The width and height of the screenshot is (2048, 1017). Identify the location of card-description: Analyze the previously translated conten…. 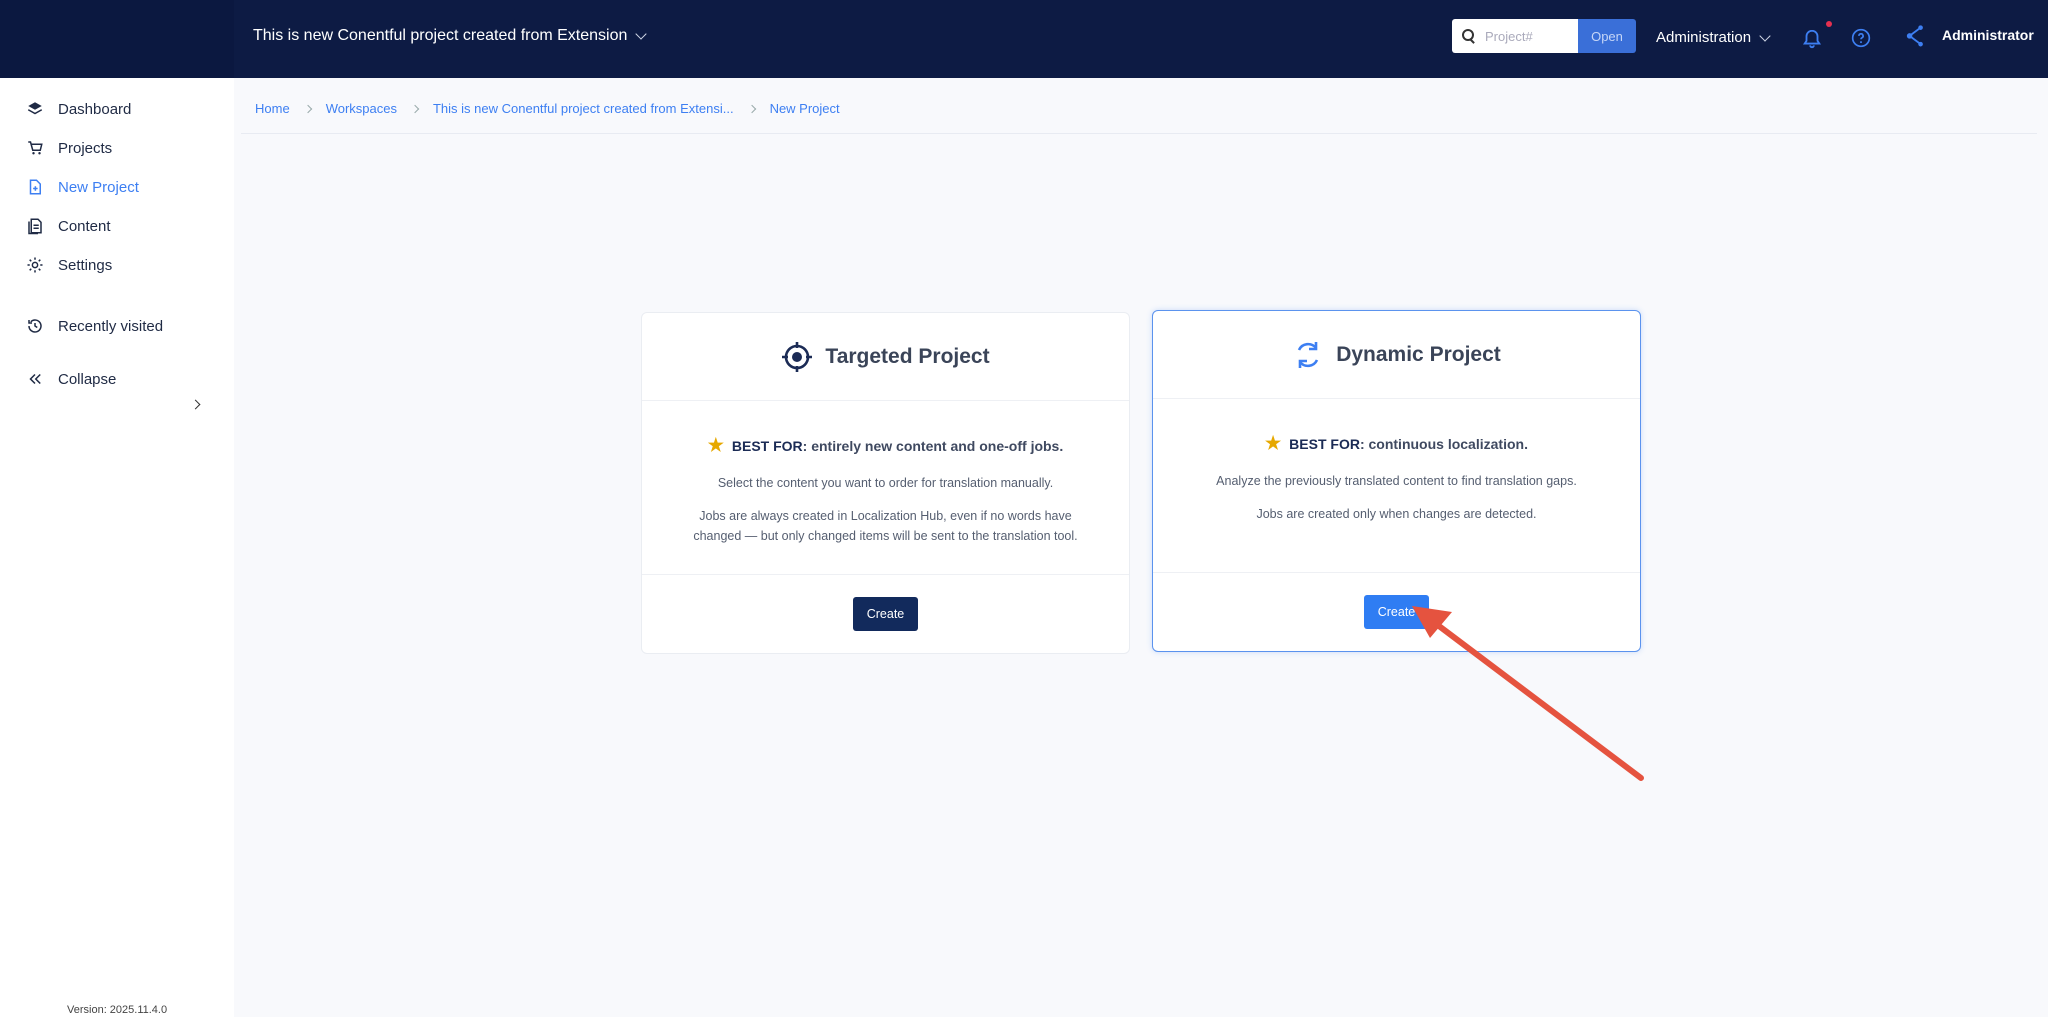
(1396, 481).